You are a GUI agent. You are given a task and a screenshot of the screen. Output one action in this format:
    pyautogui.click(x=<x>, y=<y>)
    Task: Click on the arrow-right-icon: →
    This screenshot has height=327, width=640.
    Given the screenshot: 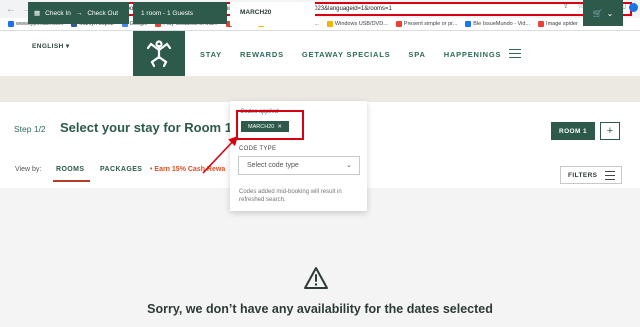 What is the action you would take?
    pyautogui.click(x=79, y=13)
    